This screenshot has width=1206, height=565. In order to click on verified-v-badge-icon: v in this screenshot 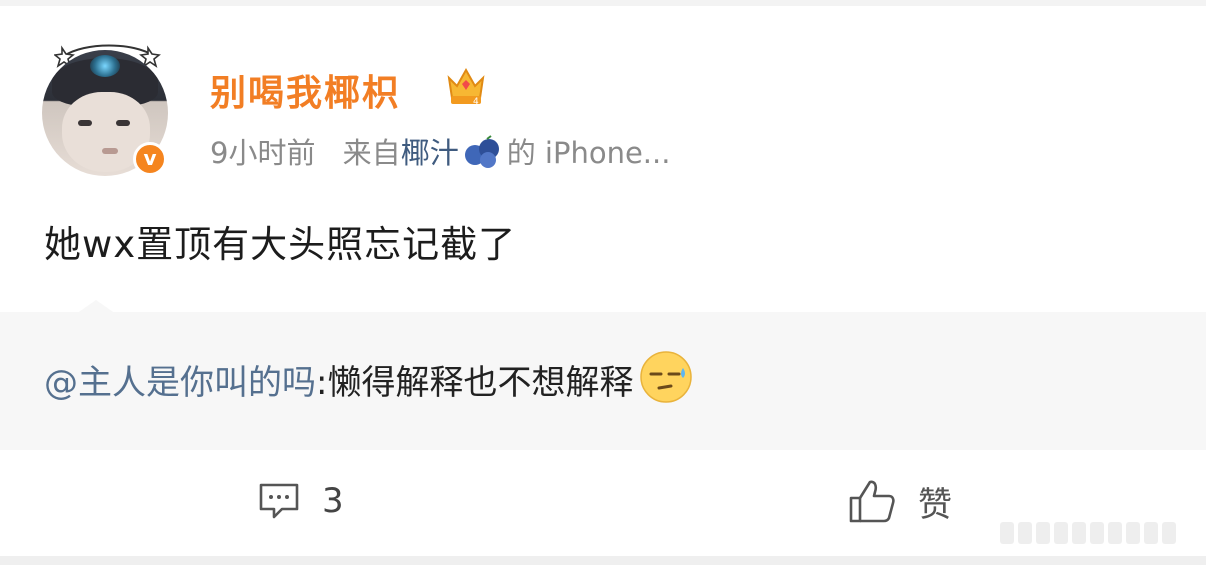, I will do `click(150, 159)`.